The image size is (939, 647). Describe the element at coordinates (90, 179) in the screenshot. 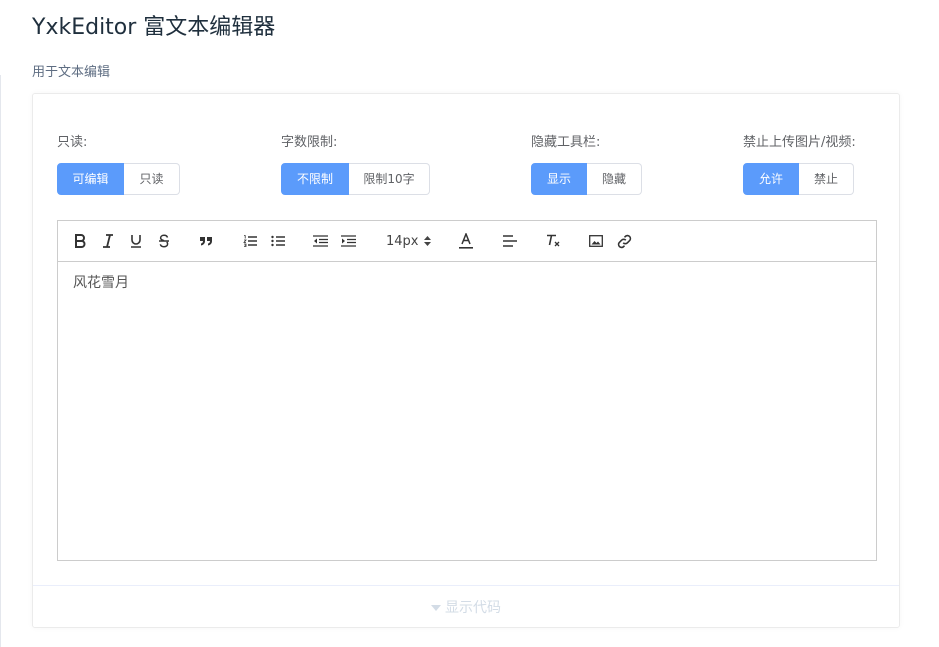

I see `editable-button: 可编辑` at that location.